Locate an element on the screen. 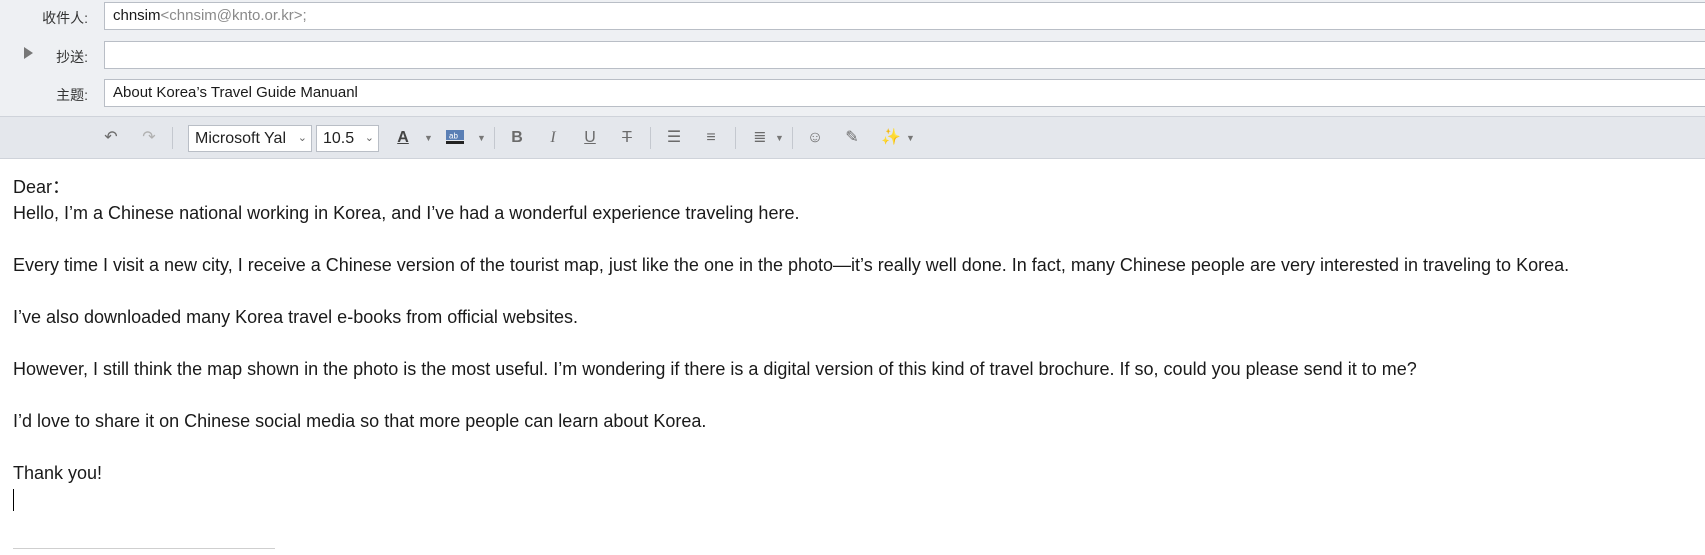 The width and height of the screenshot is (1705, 555). font-size-select: 10.5 ⌄ is located at coordinates (347, 138).